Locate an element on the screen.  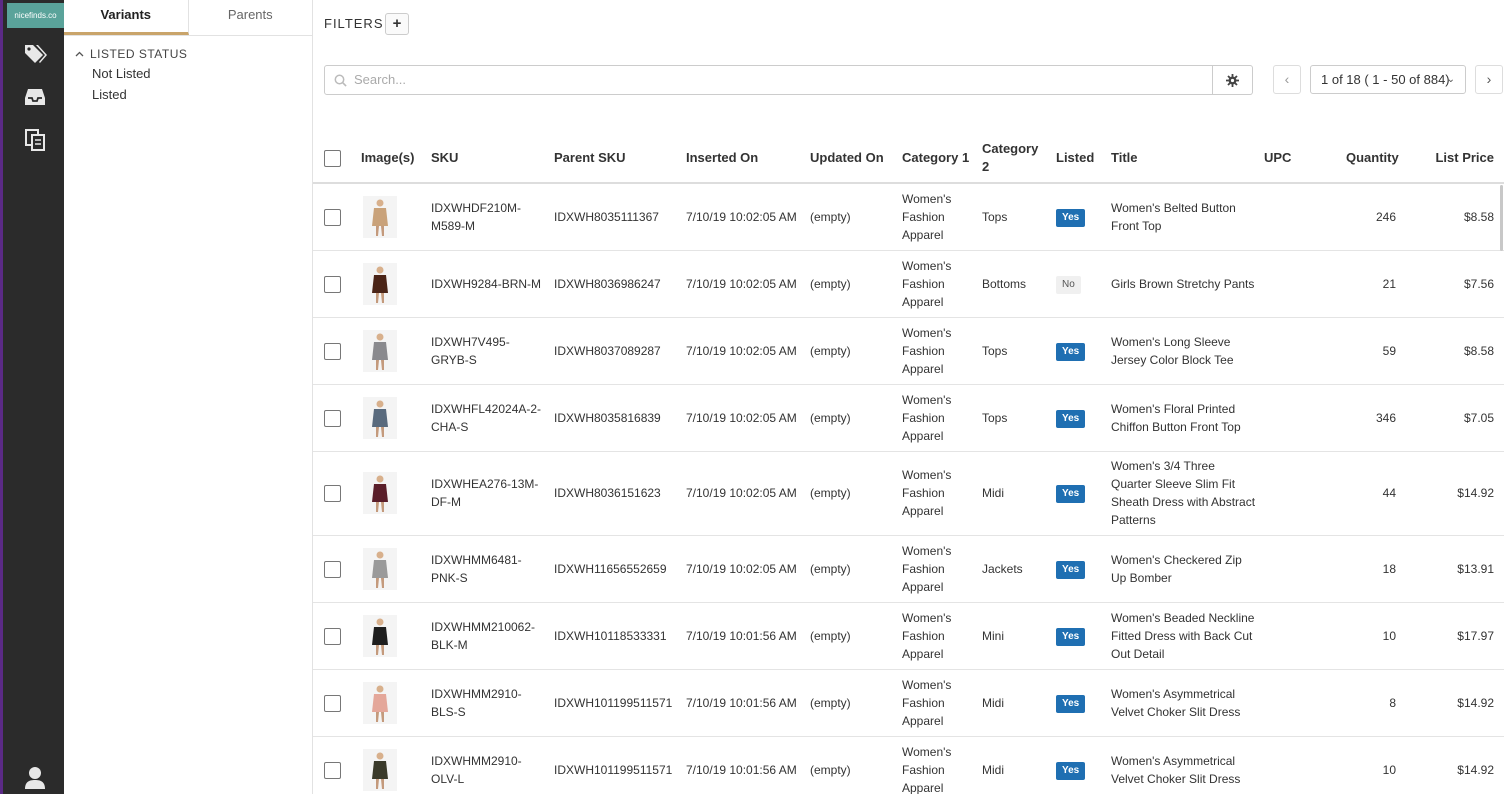
header-images: Image(s) is located at coordinates (392, 158).